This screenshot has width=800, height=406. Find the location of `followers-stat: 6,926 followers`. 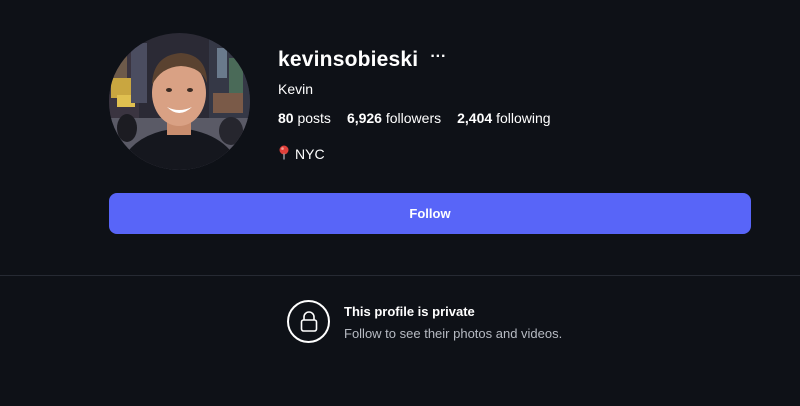

followers-stat: 6,926 followers is located at coordinates (394, 118).